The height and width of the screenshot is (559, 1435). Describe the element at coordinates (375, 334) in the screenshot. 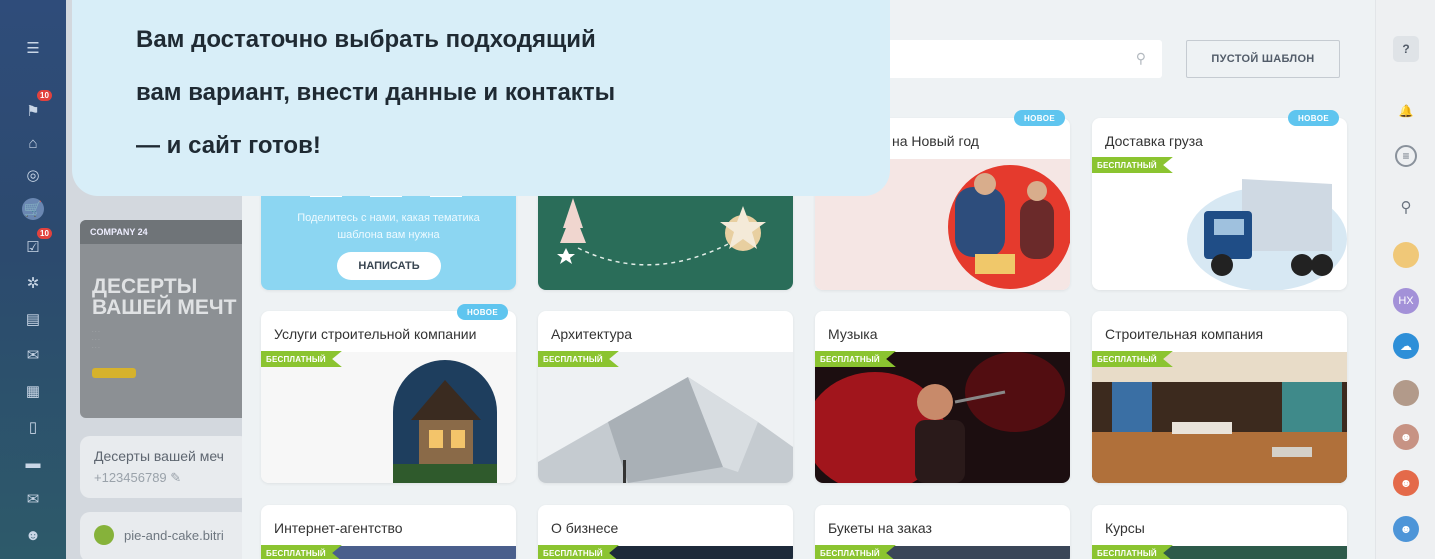

I see `template-title: Услуги строительной компании` at that location.